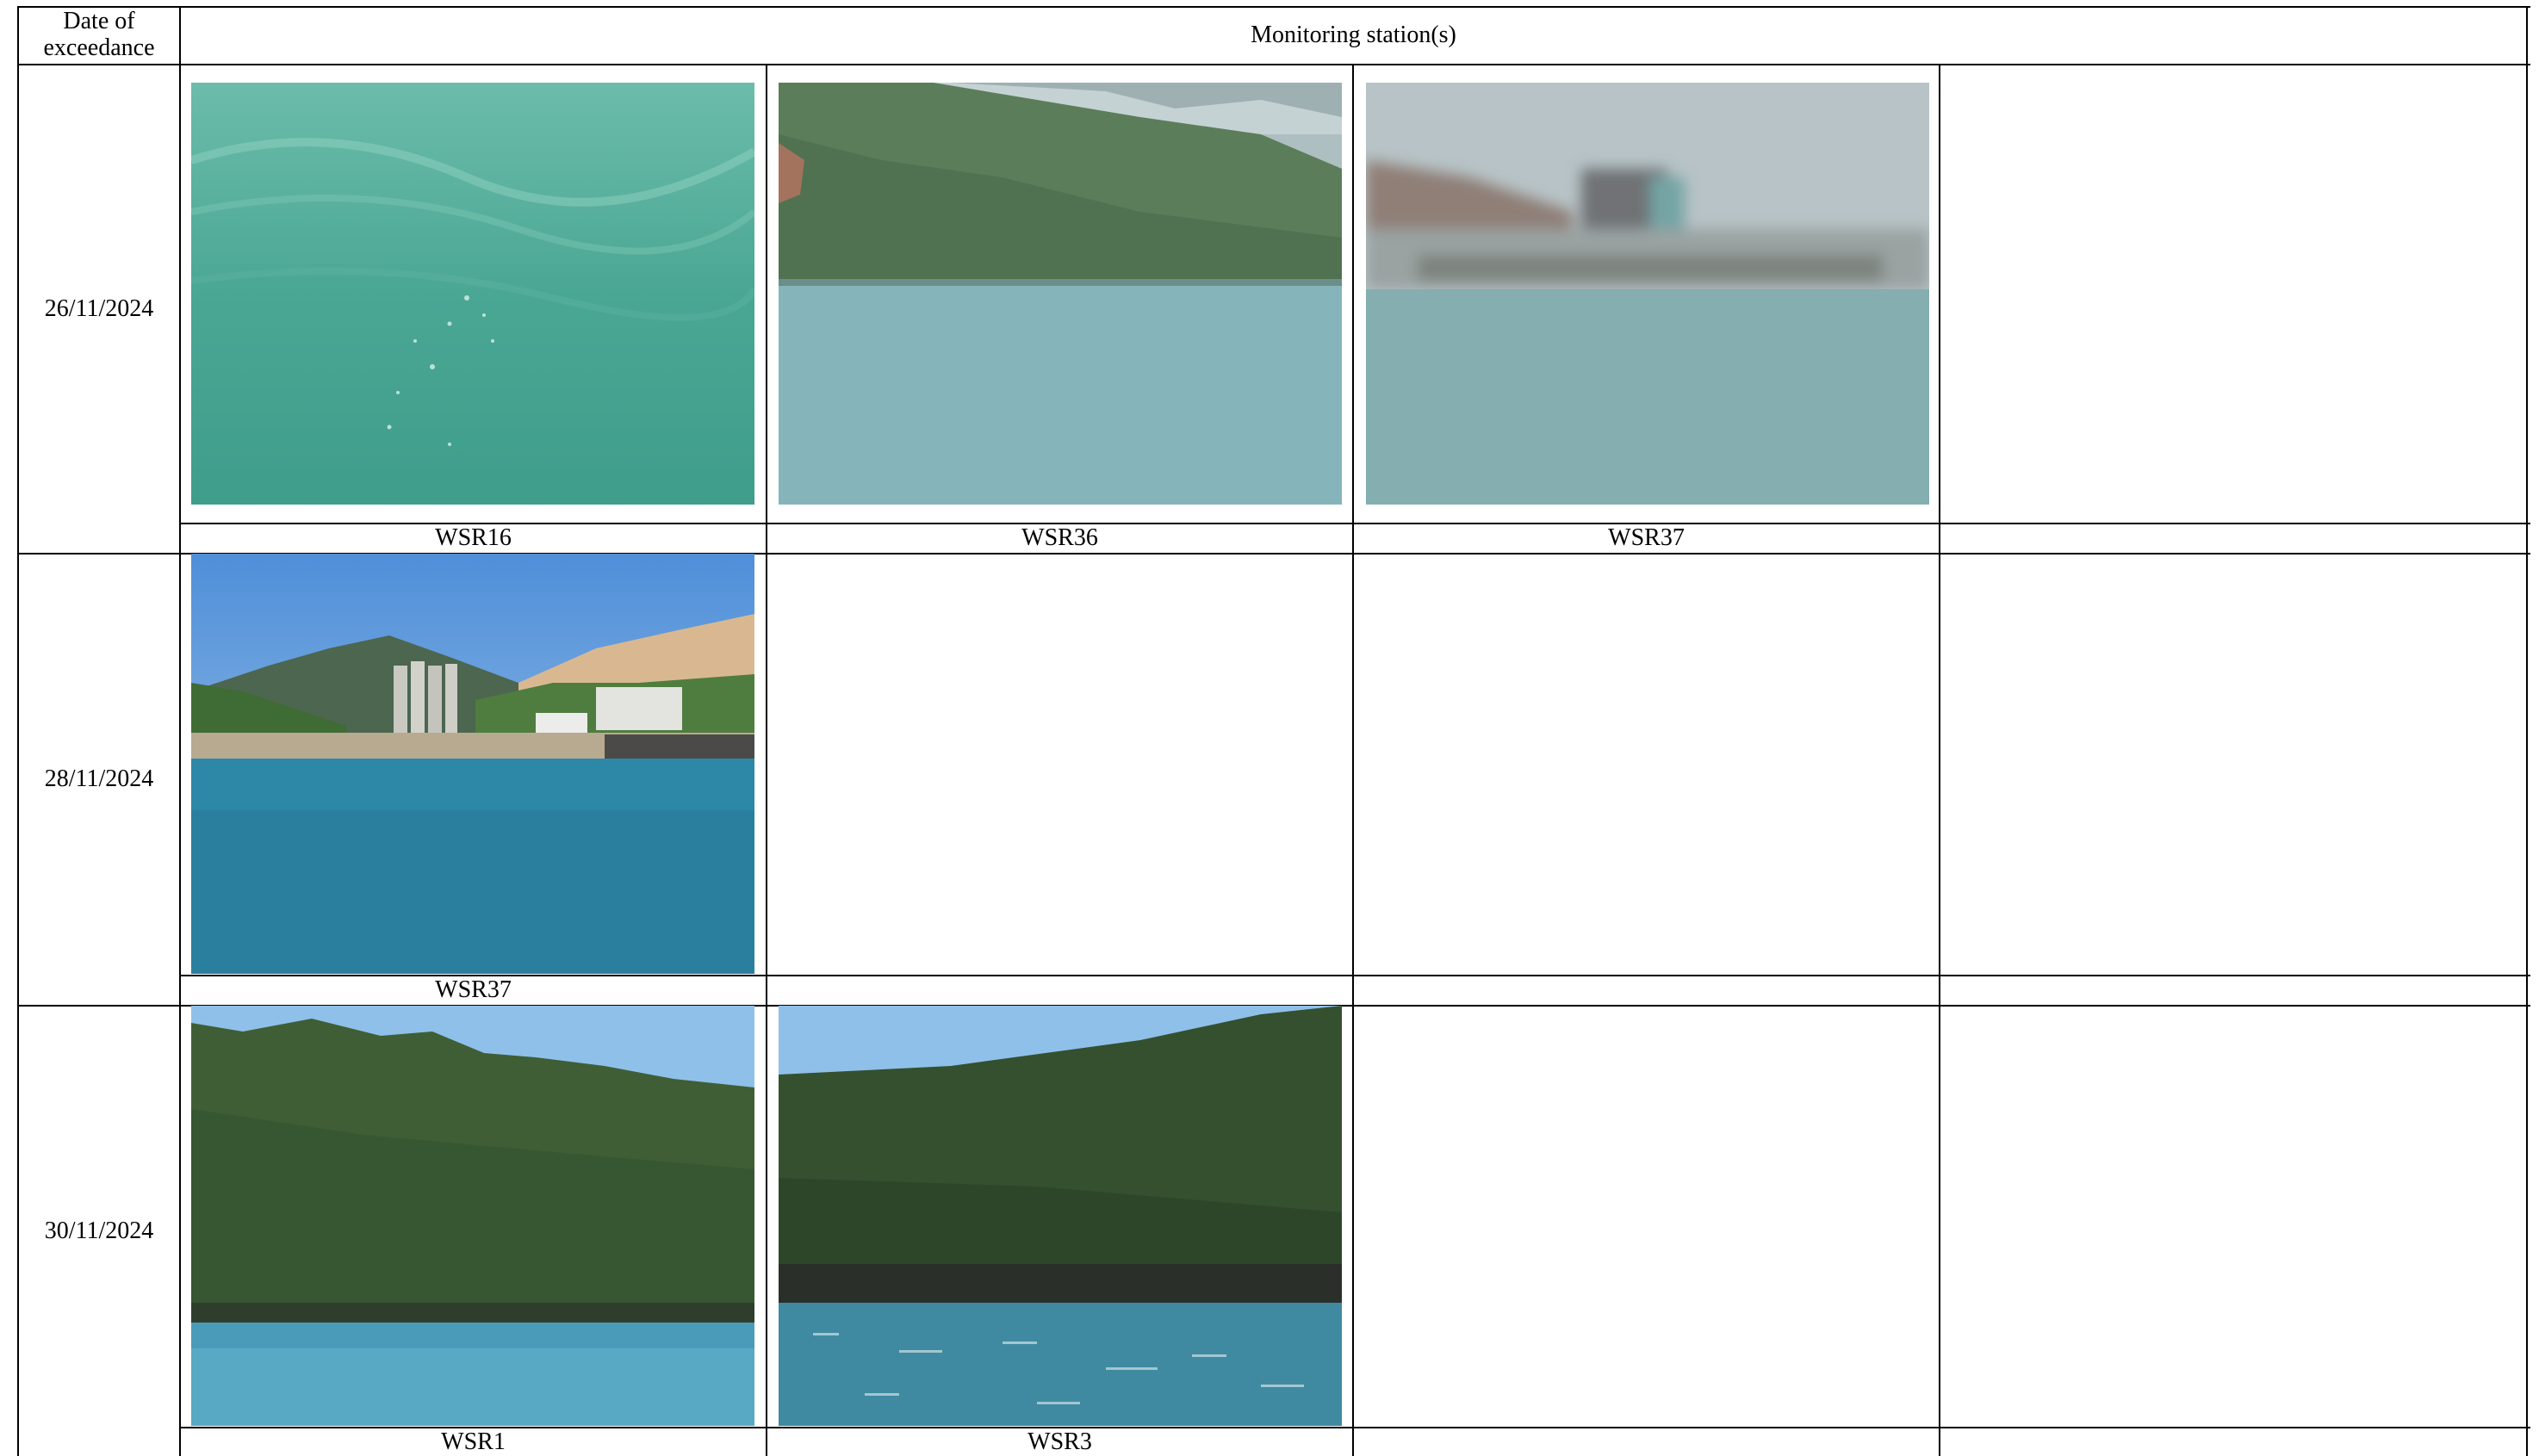  What do you see at coordinates (1059, 538) in the screenshot?
I see `row1-station2-label: WSR36` at bounding box center [1059, 538].